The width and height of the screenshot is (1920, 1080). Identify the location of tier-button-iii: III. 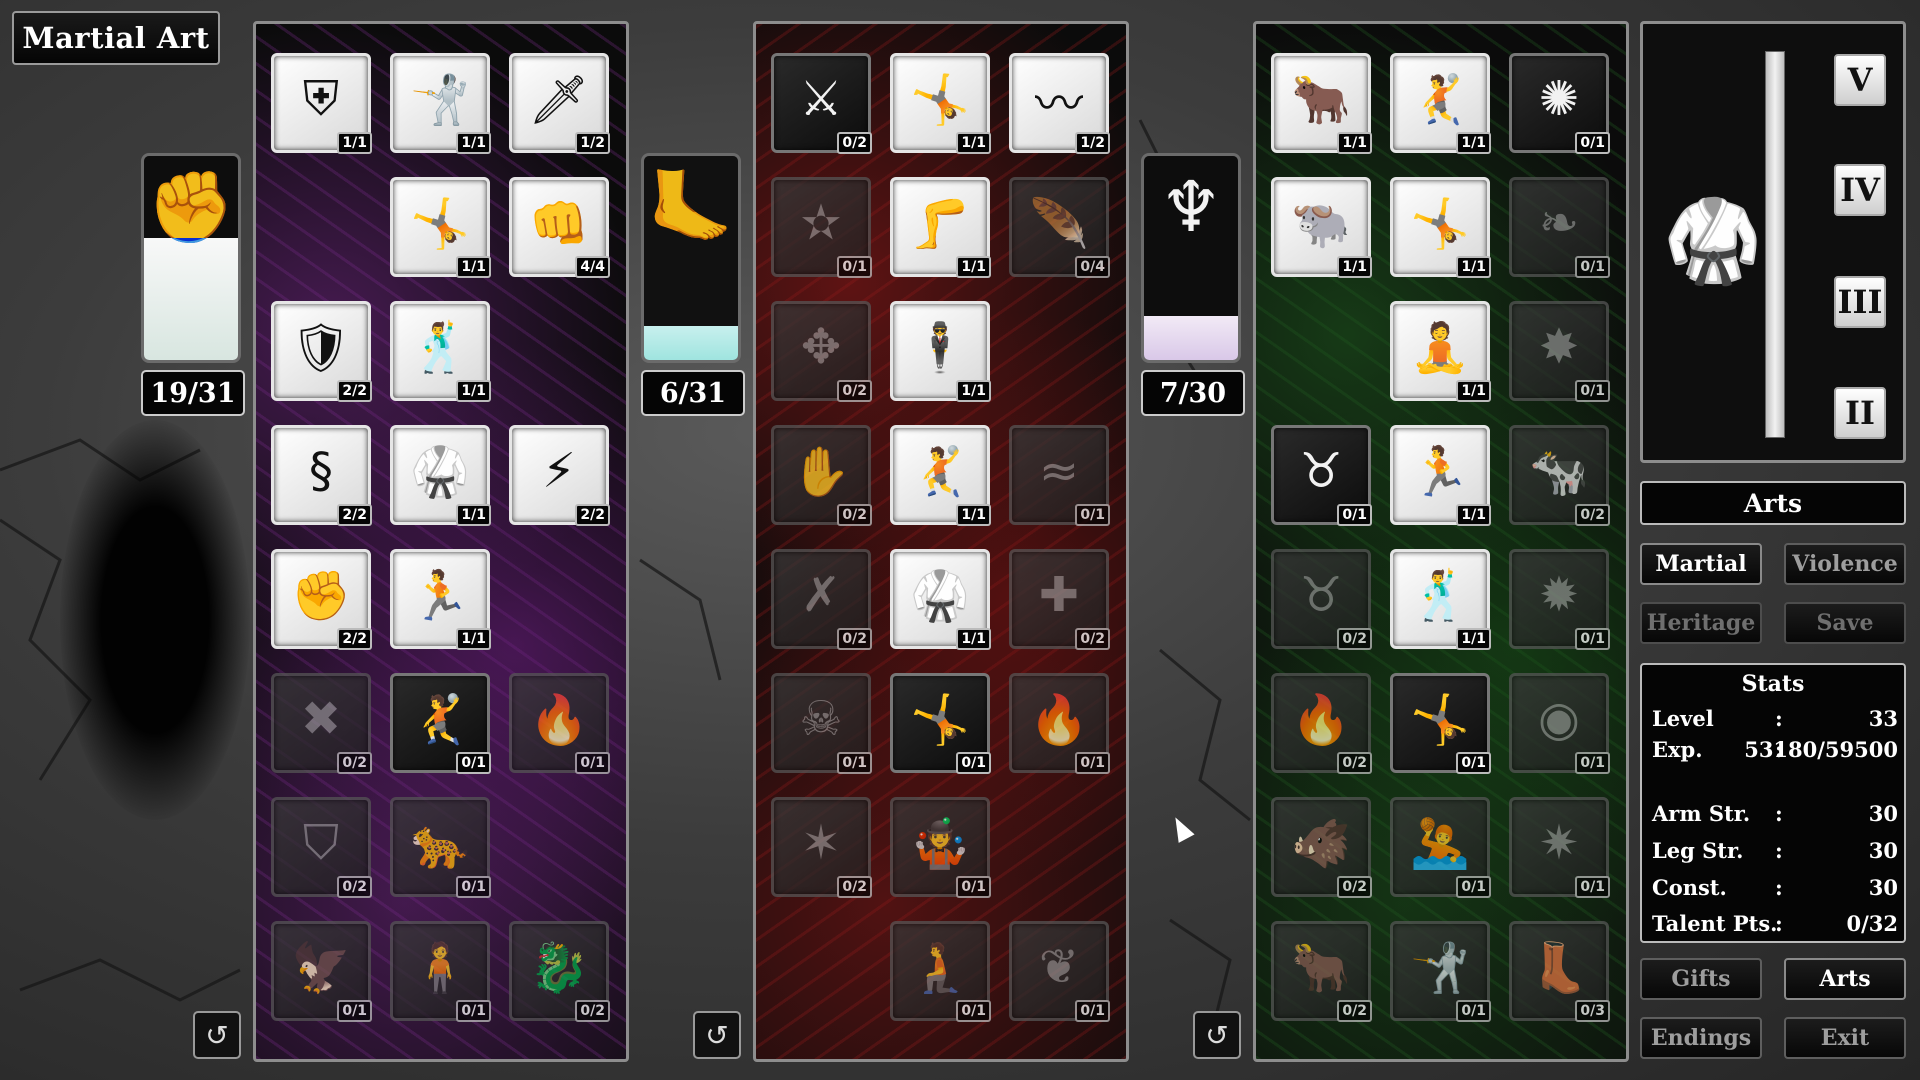
(1860, 302).